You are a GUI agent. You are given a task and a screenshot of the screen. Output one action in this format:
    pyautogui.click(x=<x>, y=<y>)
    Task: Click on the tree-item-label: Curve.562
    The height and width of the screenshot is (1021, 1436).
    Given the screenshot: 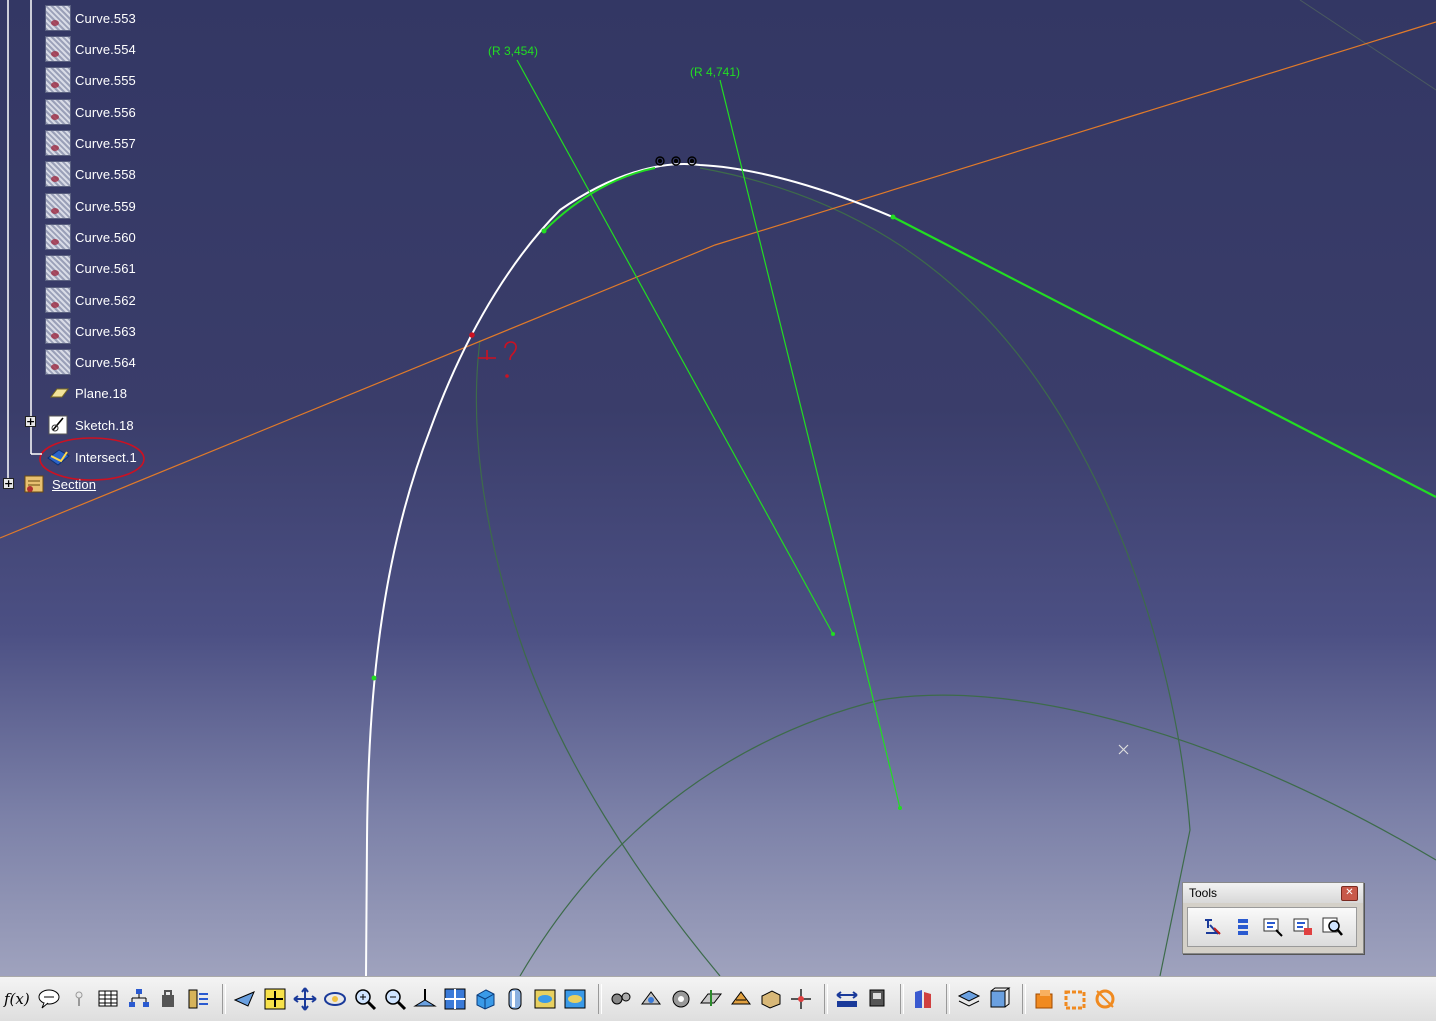 What is the action you would take?
    pyautogui.click(x=105, y=300)
    